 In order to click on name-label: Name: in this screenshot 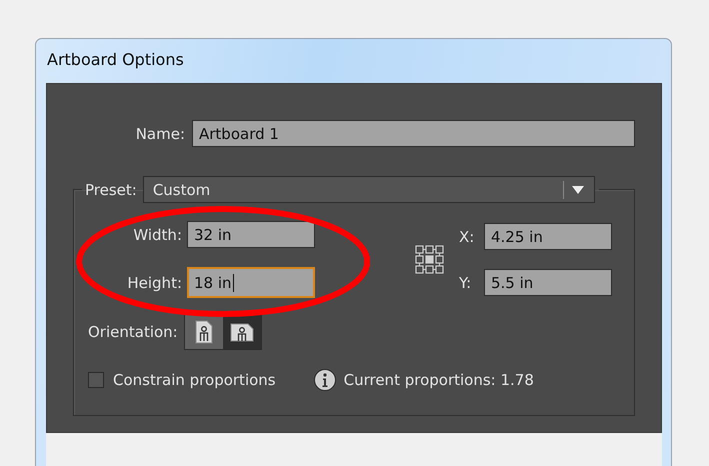, I will do `click(159, 133)`.